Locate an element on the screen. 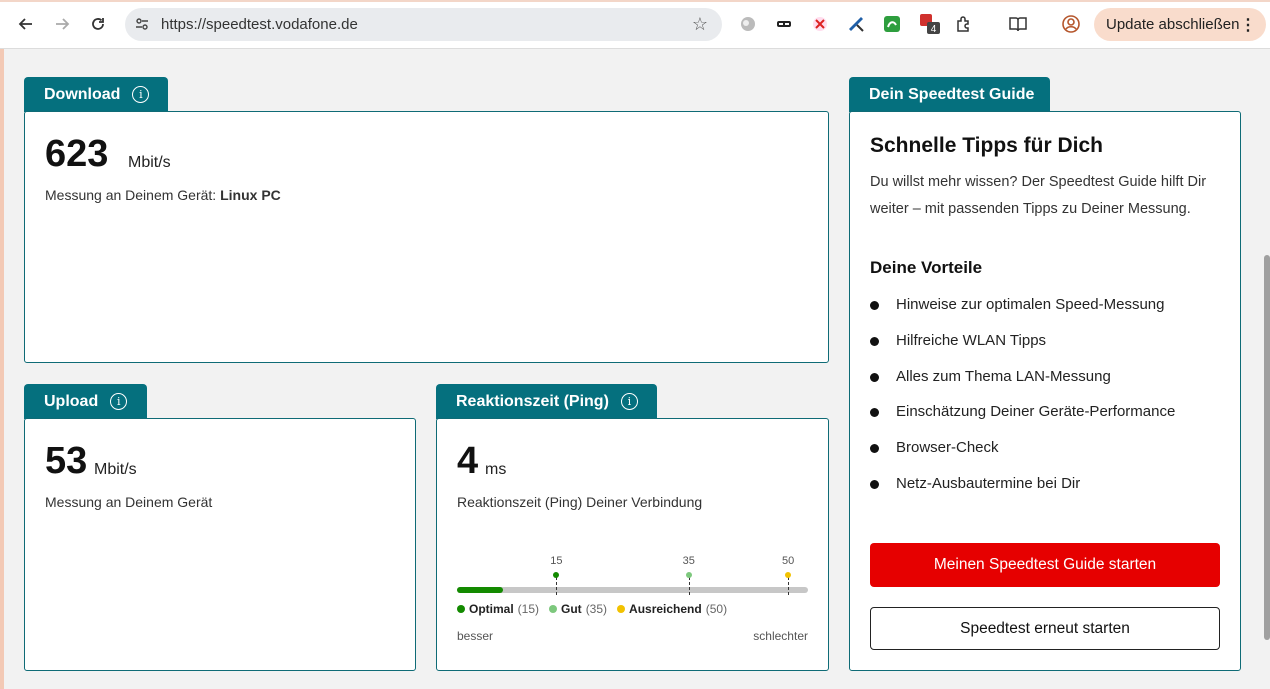  benefit-text: Hinweise zur optimalen Speed-Messung is located at coordinates (1030, 304).